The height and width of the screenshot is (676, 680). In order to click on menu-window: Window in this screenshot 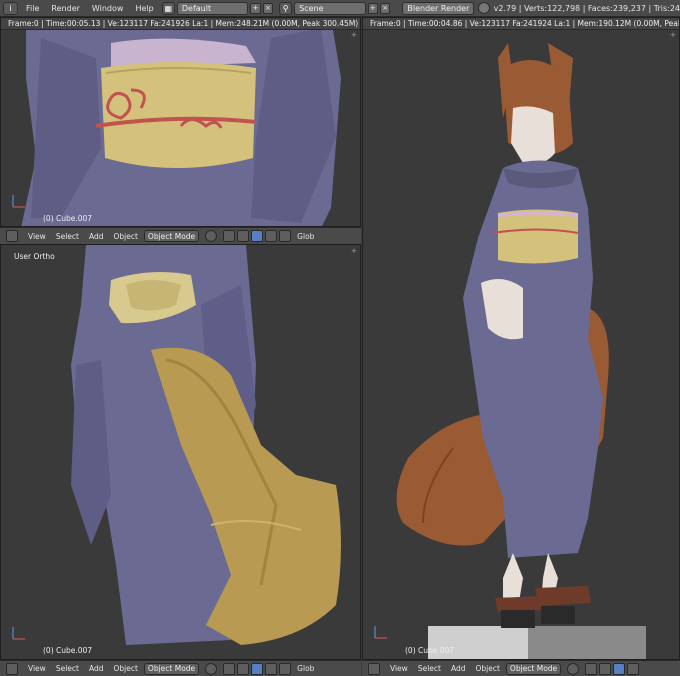, I will do `click(108, 8)`.